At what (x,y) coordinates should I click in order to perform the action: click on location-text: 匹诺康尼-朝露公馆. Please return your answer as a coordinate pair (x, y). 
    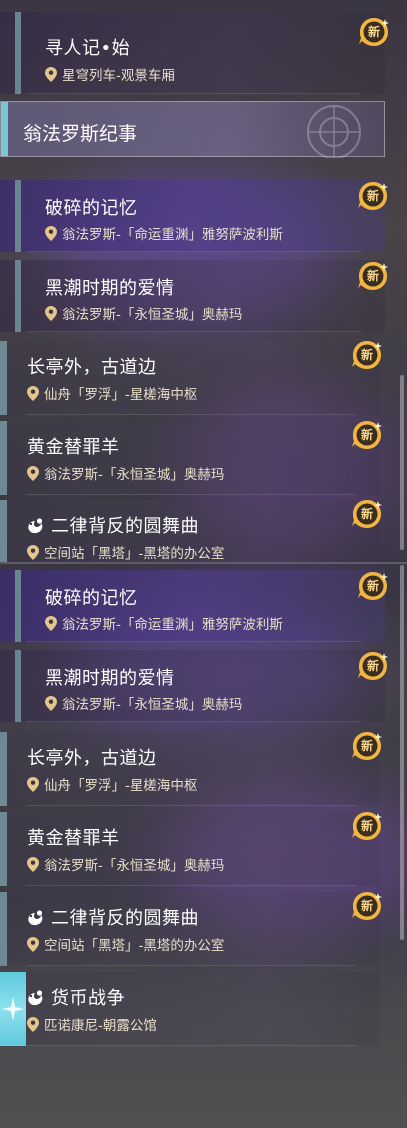
    Looking at the image, I should click on (100, 1026).